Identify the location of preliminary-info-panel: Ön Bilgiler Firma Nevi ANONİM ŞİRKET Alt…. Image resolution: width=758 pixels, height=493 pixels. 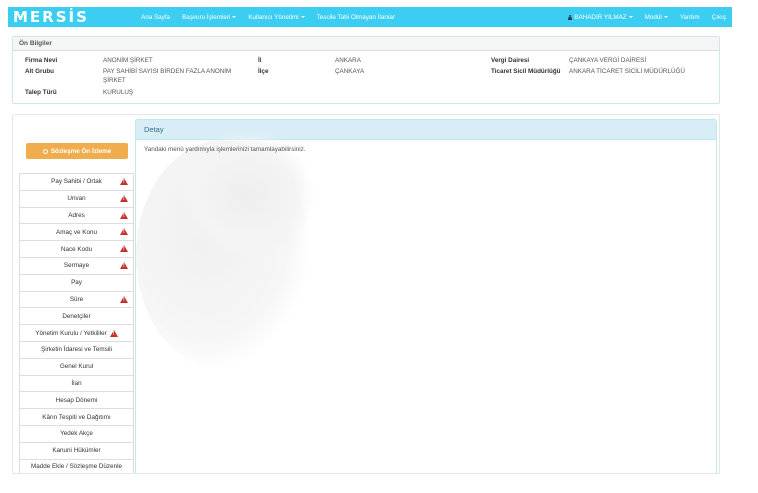
(366, 70).